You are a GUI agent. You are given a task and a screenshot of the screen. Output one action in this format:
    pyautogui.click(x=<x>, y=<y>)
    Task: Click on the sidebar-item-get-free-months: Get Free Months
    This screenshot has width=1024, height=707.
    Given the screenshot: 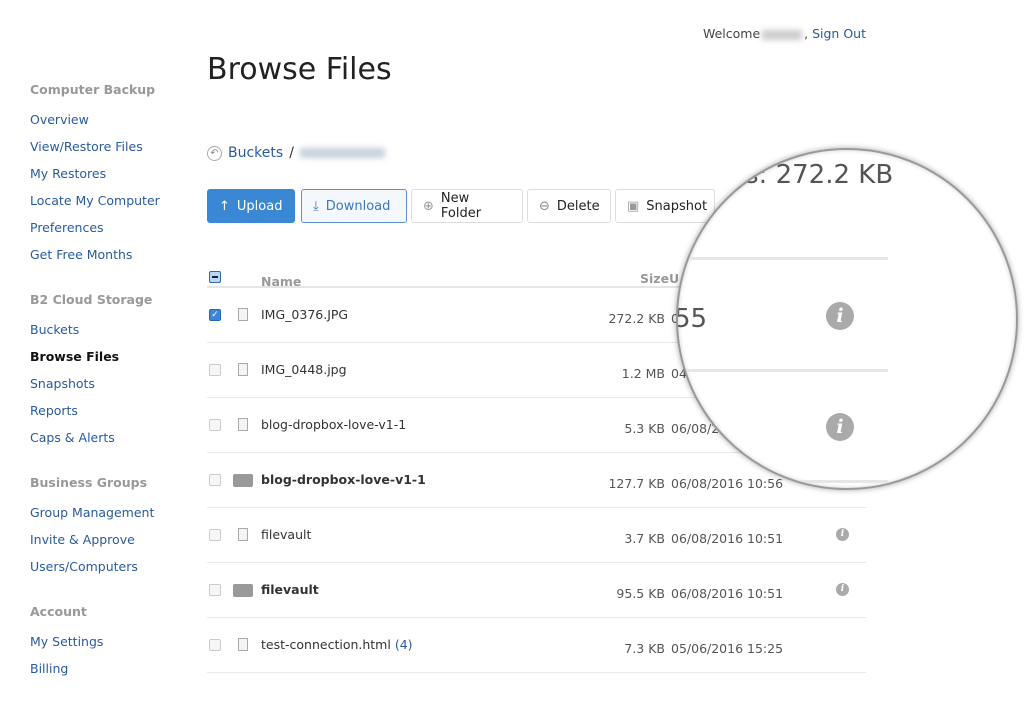 What is the action you would take?
    pyautogui.click(x=115, y=258)
    